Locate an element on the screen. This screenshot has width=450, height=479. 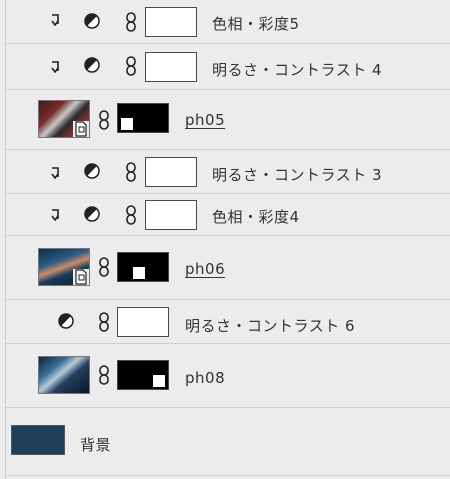
layer-name: 色相・彩度5 is located at coordinates (256, 23).